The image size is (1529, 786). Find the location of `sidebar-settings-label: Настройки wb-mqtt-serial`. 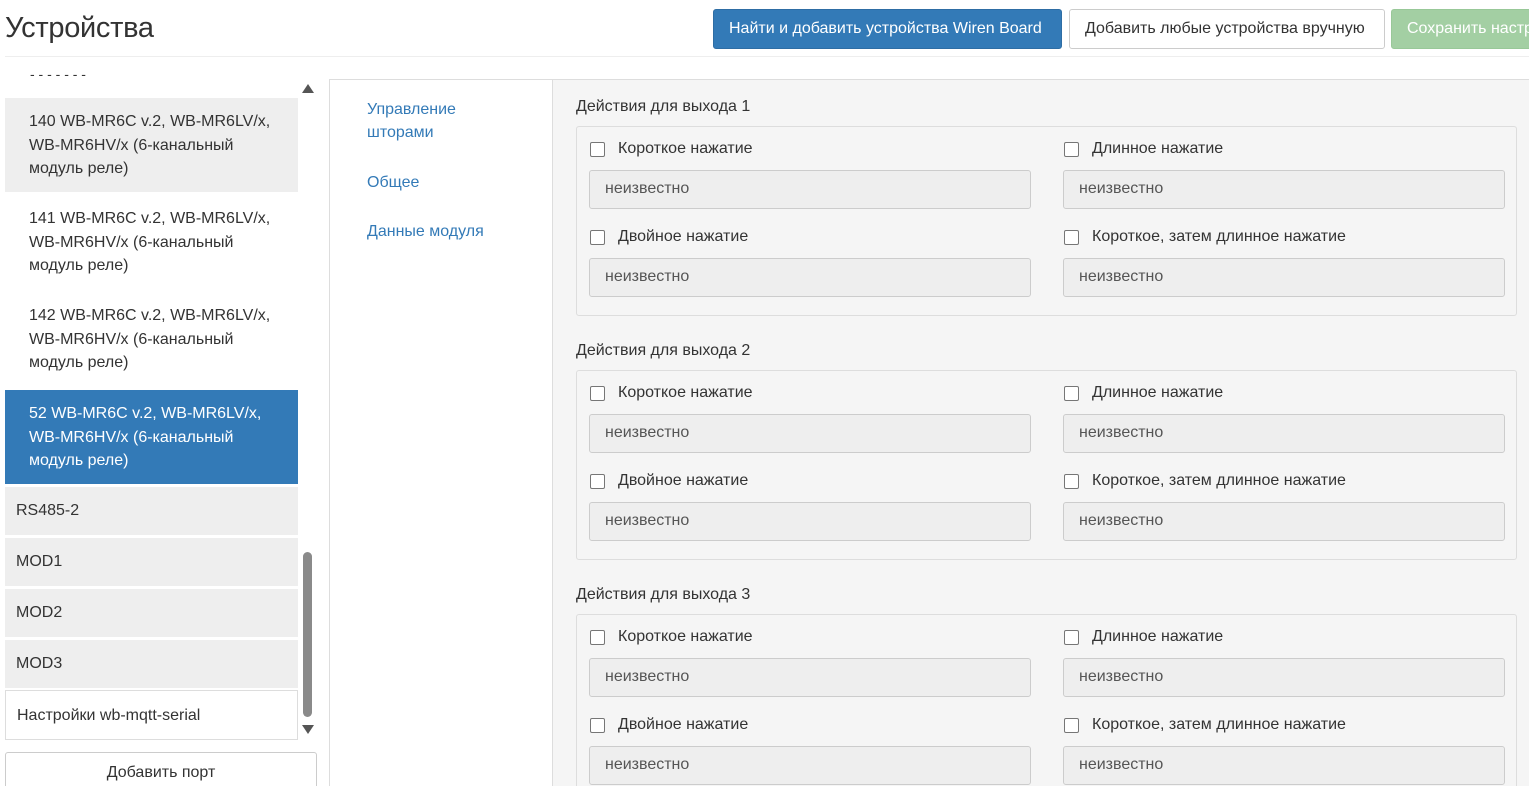

sidebar-settings-label: Настройки wb-mqtt-serial is located at coordinates (109, 715).